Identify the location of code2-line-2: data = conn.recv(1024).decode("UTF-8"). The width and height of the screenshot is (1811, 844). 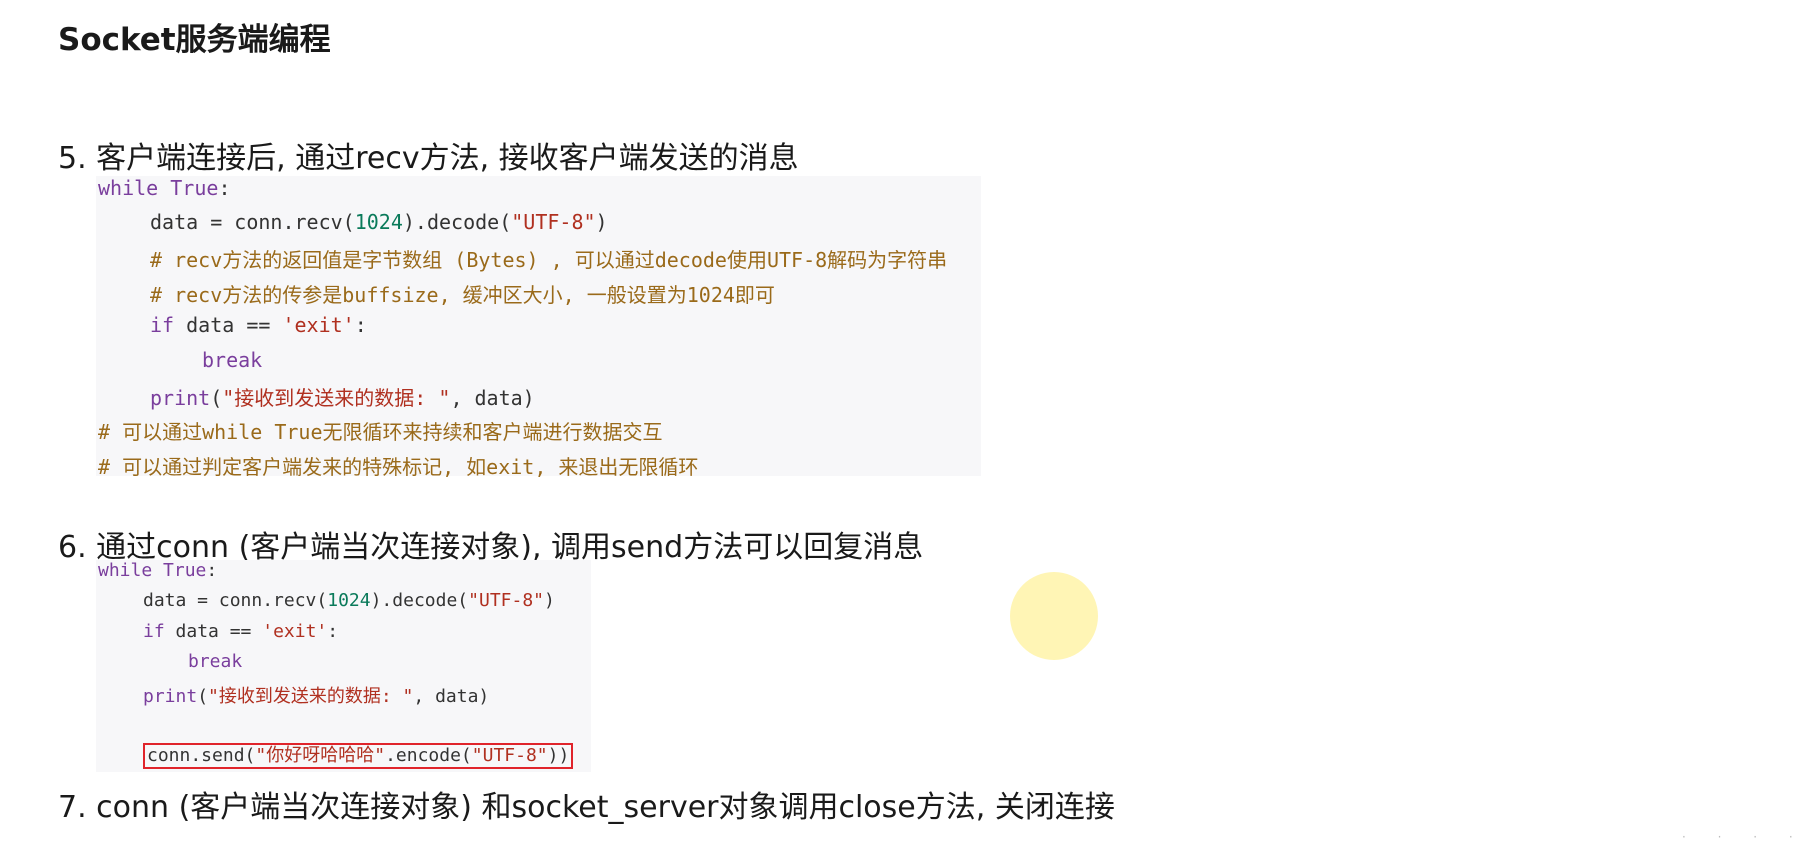
(349, 600).